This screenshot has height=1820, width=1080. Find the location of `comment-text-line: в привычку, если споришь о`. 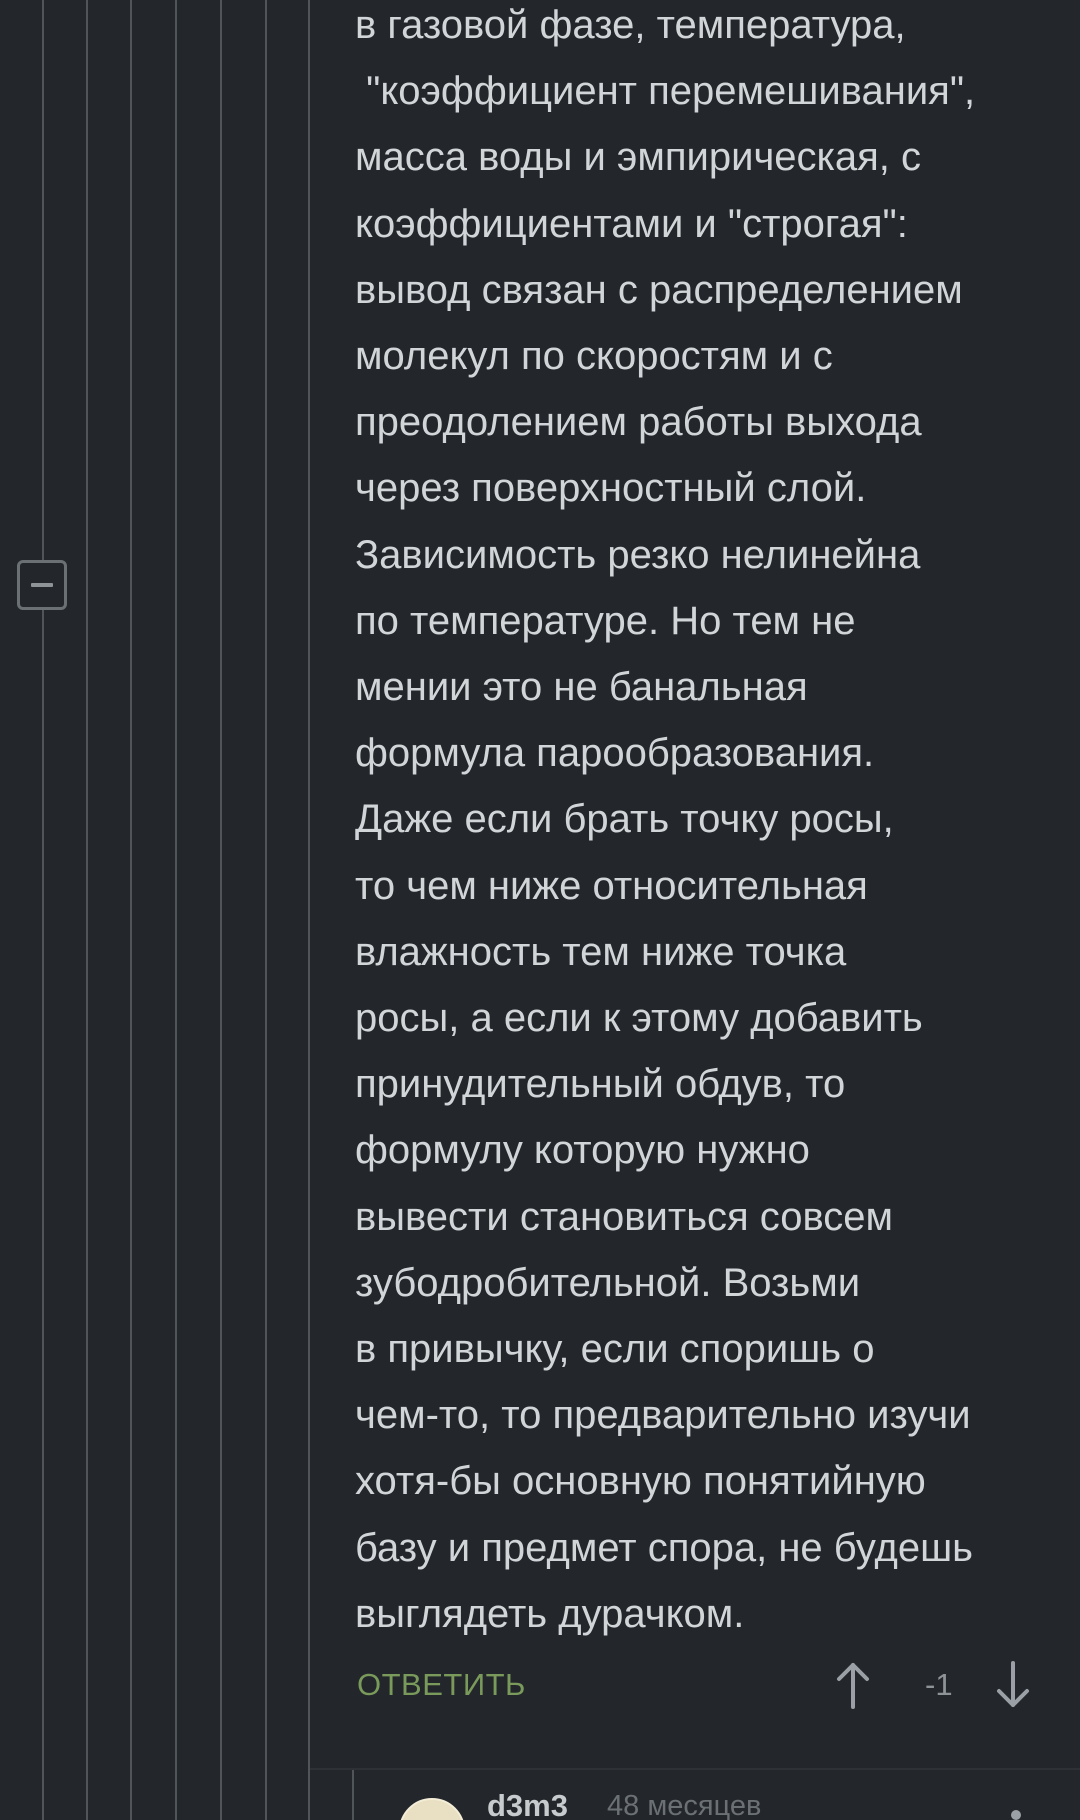

comment-text-line: в привычку, если споришь о is located at coordinates (615, 1349).